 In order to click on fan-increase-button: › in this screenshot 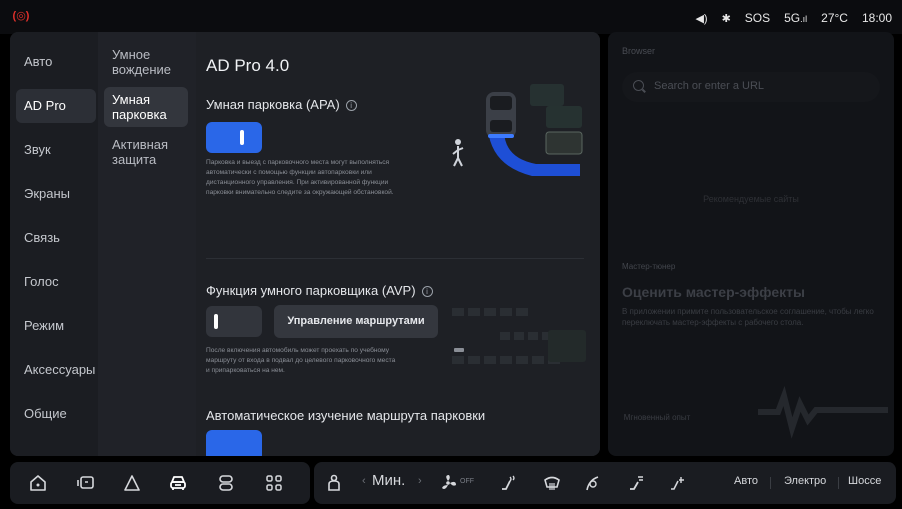, I will do `click(420, 481)`.